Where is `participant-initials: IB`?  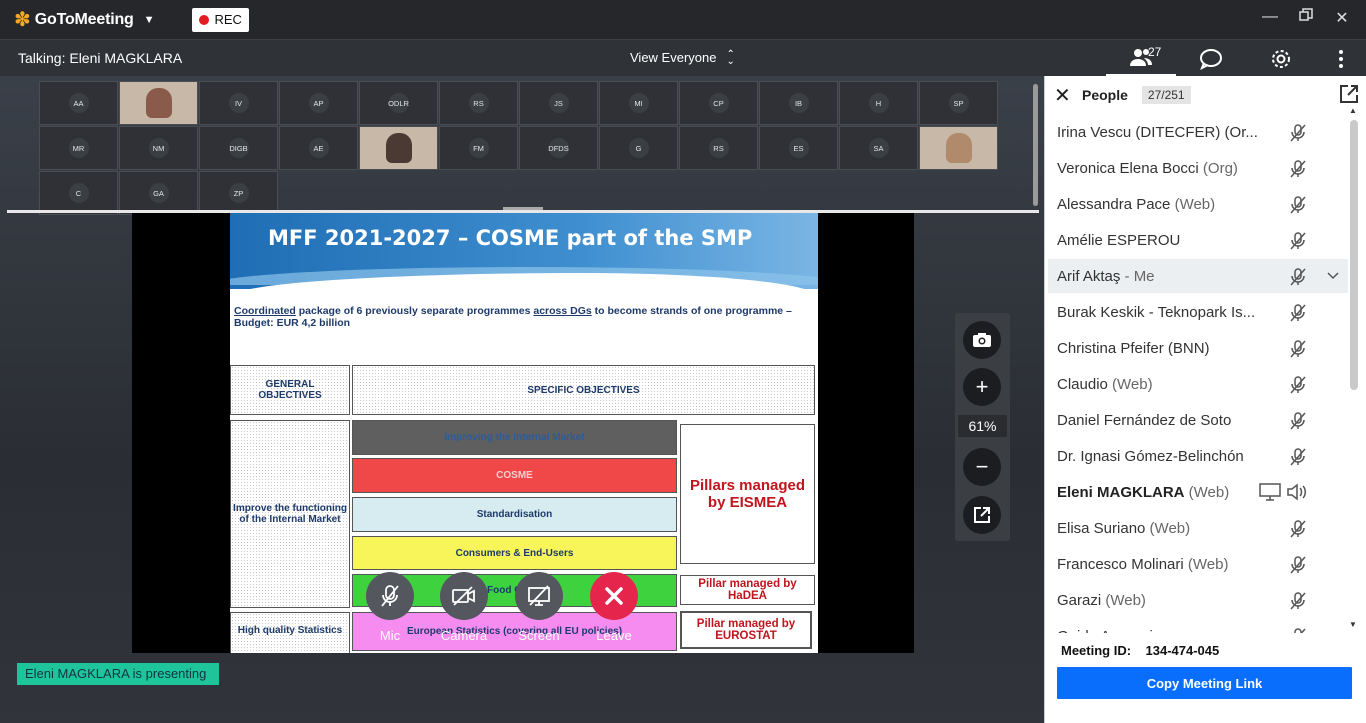
participant-initials: IB is located at coordinates (798, 103).